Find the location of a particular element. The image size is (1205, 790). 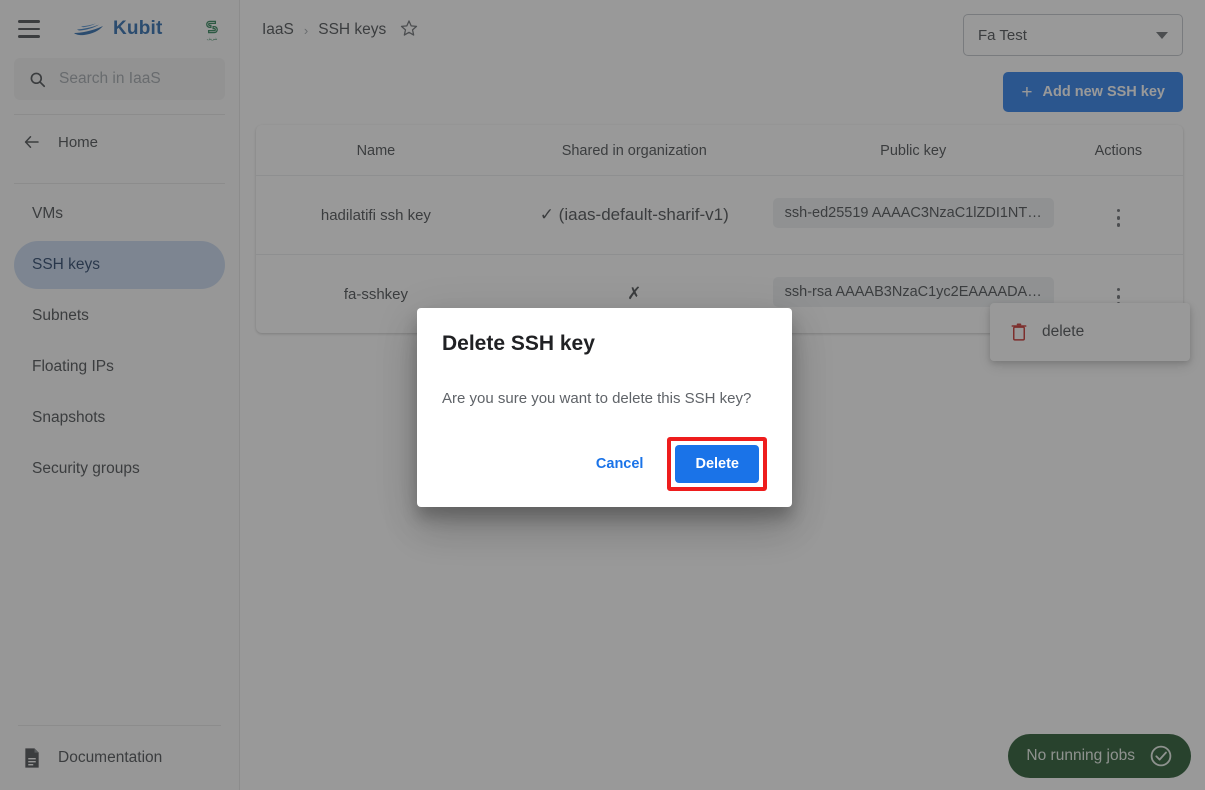

cancel-button: Cancel is located at coordinates (620, 464).